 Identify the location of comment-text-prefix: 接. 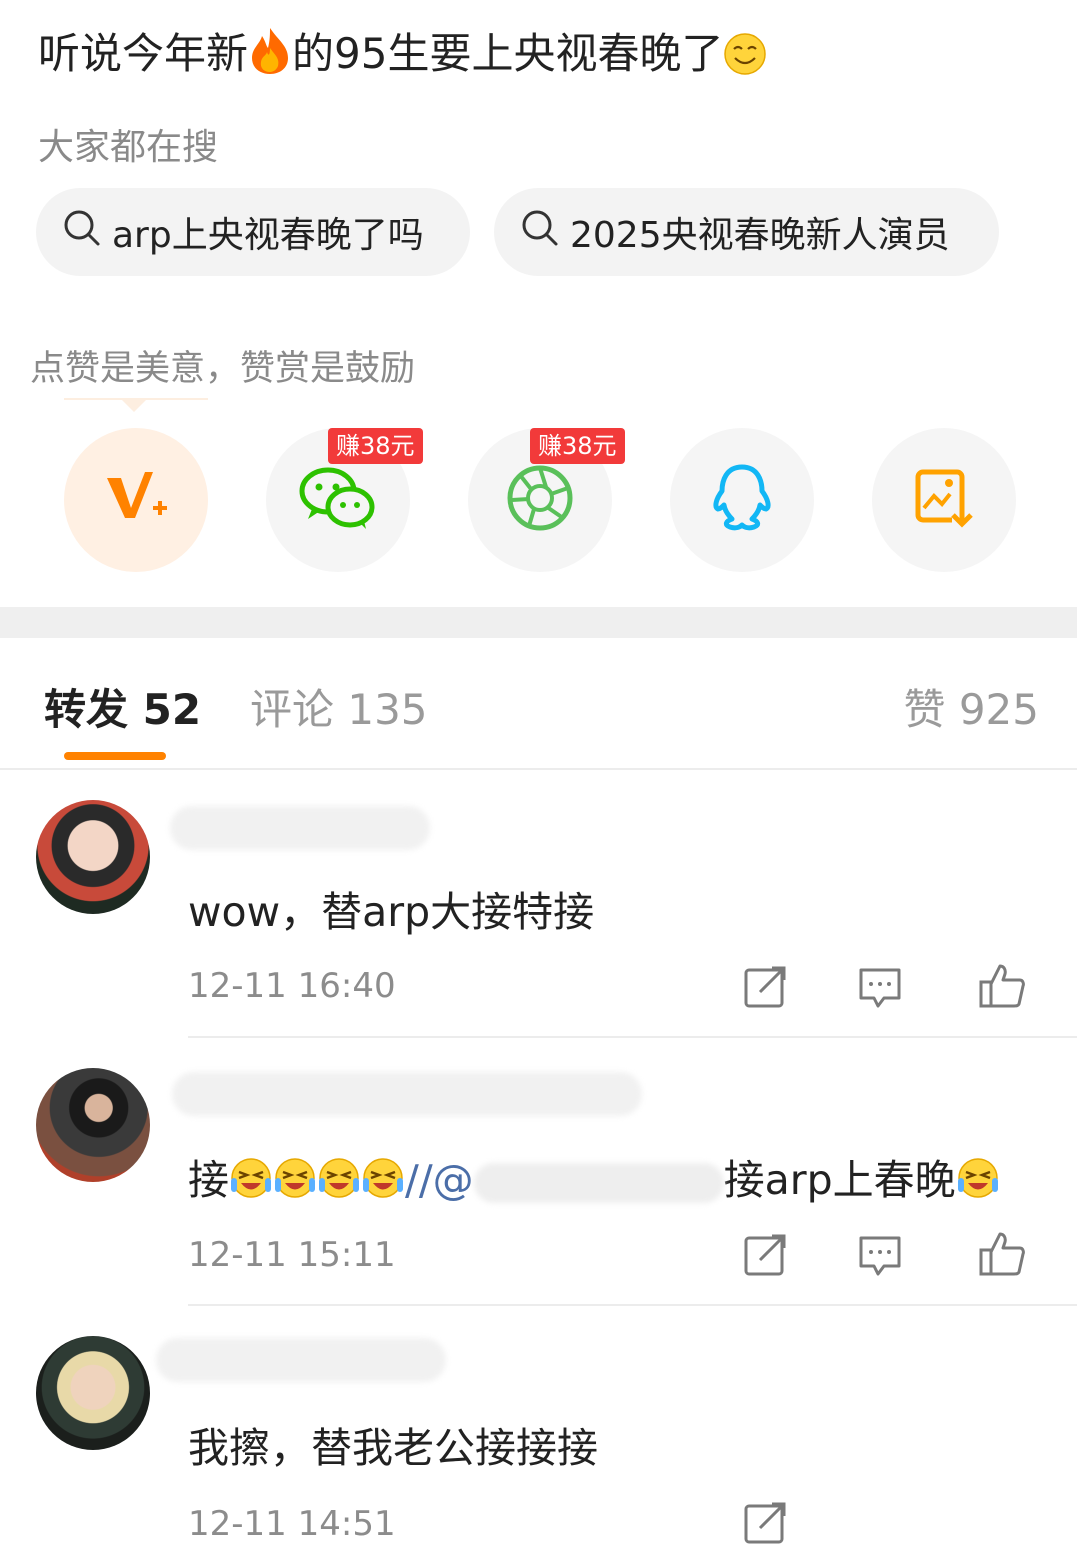
(208, 1180).